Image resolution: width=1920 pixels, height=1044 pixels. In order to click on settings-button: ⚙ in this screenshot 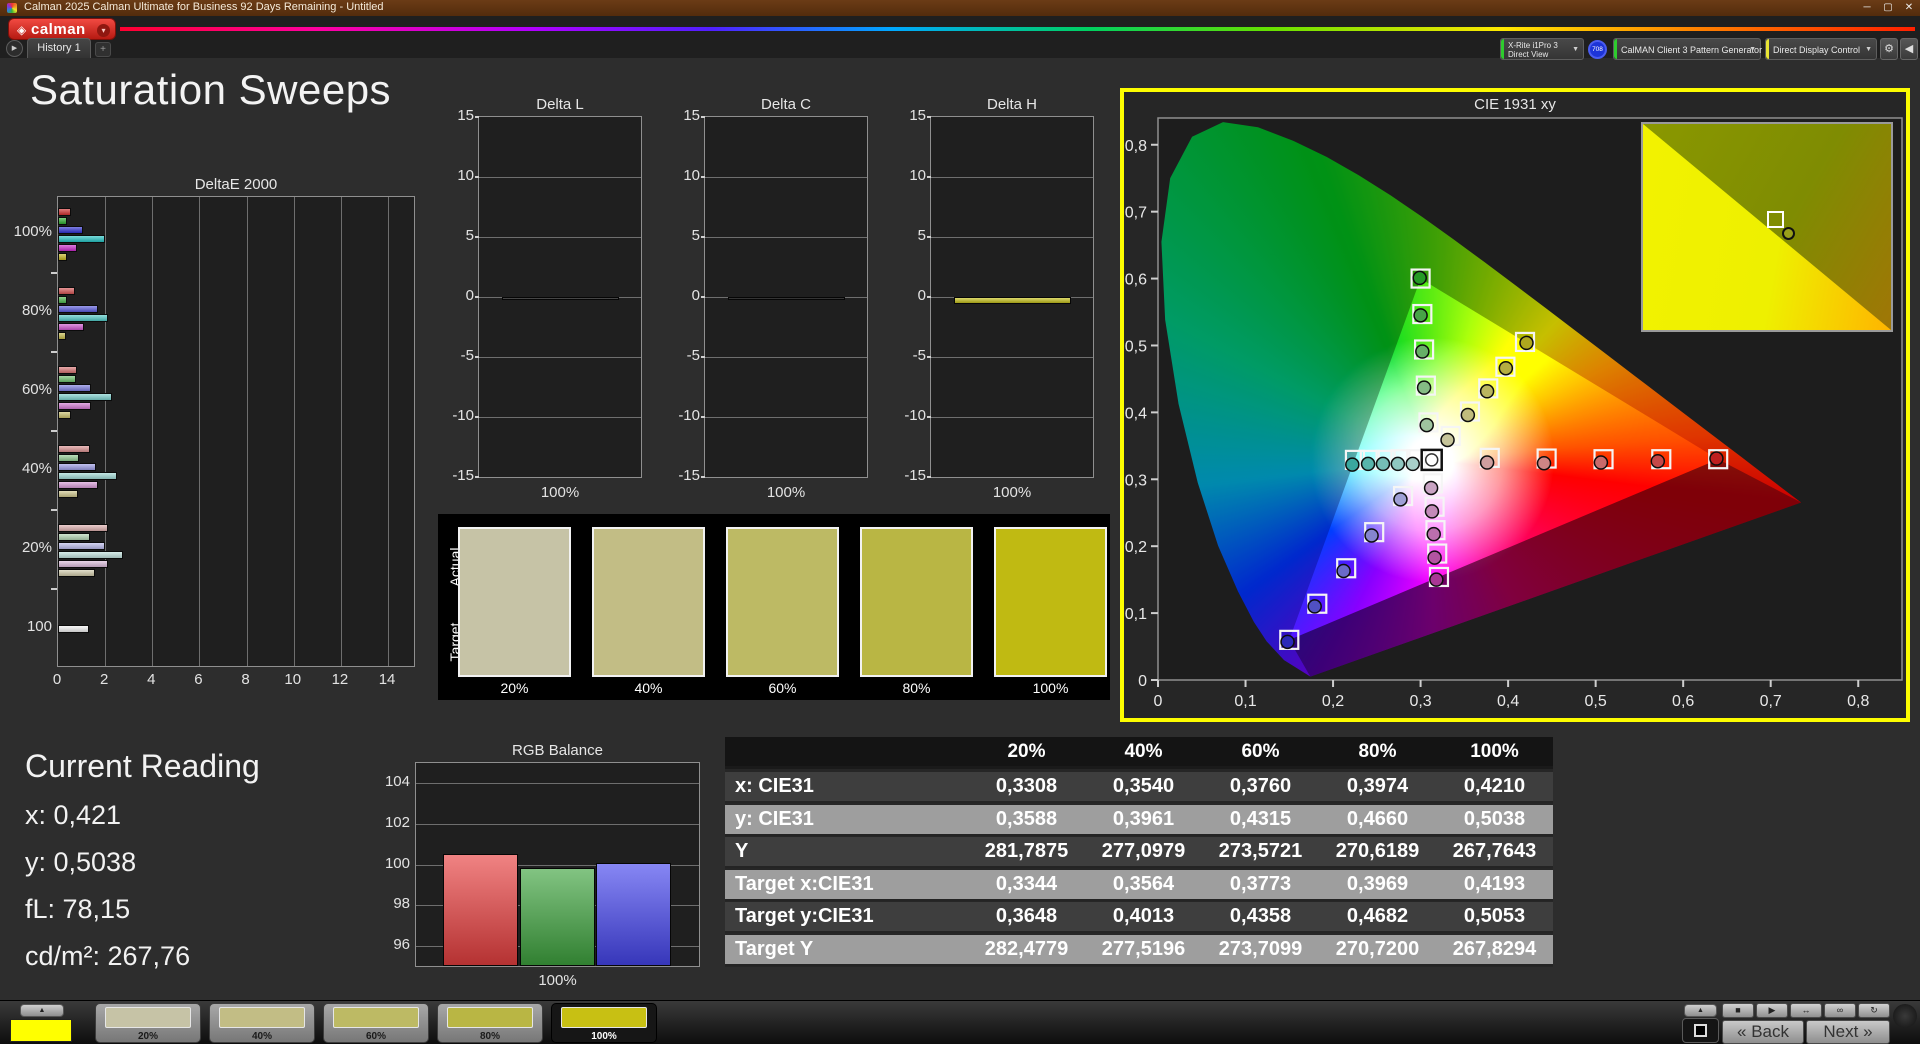, I will do `click(1889, 49)`.